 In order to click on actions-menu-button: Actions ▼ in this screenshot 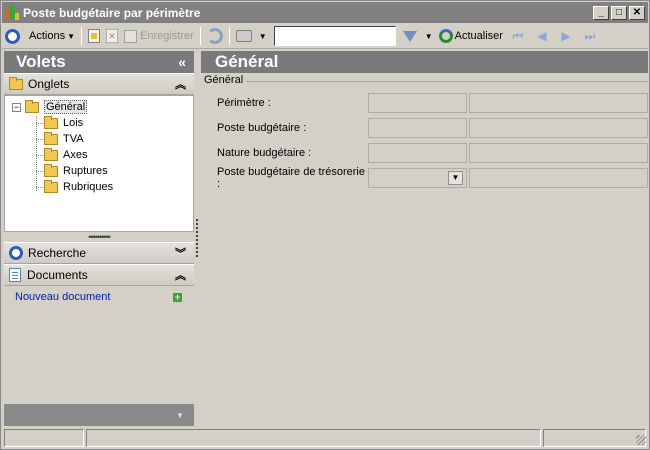, I will do `click(40, 36)`.